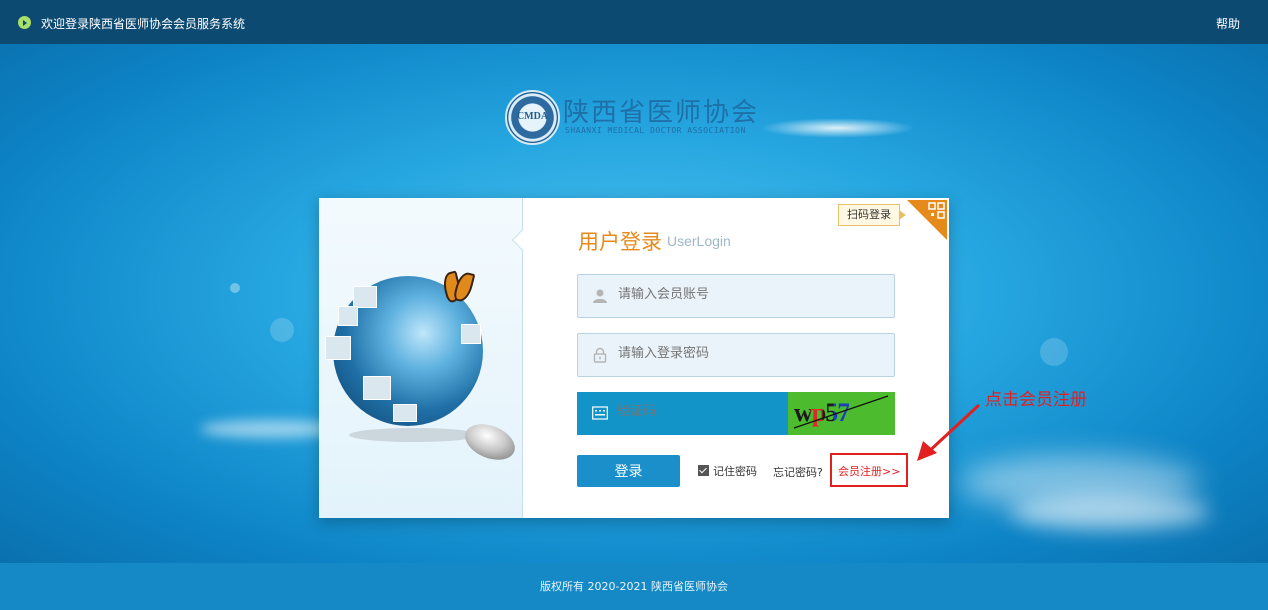 This screenshot has height=610, width=1268. I want to click on user-icon, so click(600, 296).